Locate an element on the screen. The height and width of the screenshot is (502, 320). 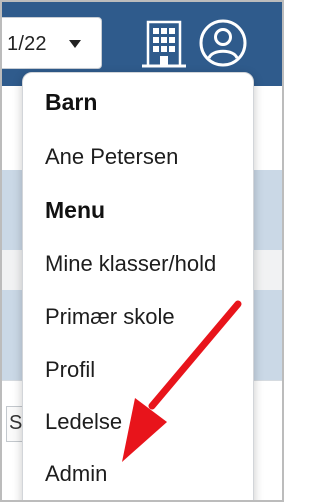
menu-item-profil: Profil is located at coordinates (70, 370).